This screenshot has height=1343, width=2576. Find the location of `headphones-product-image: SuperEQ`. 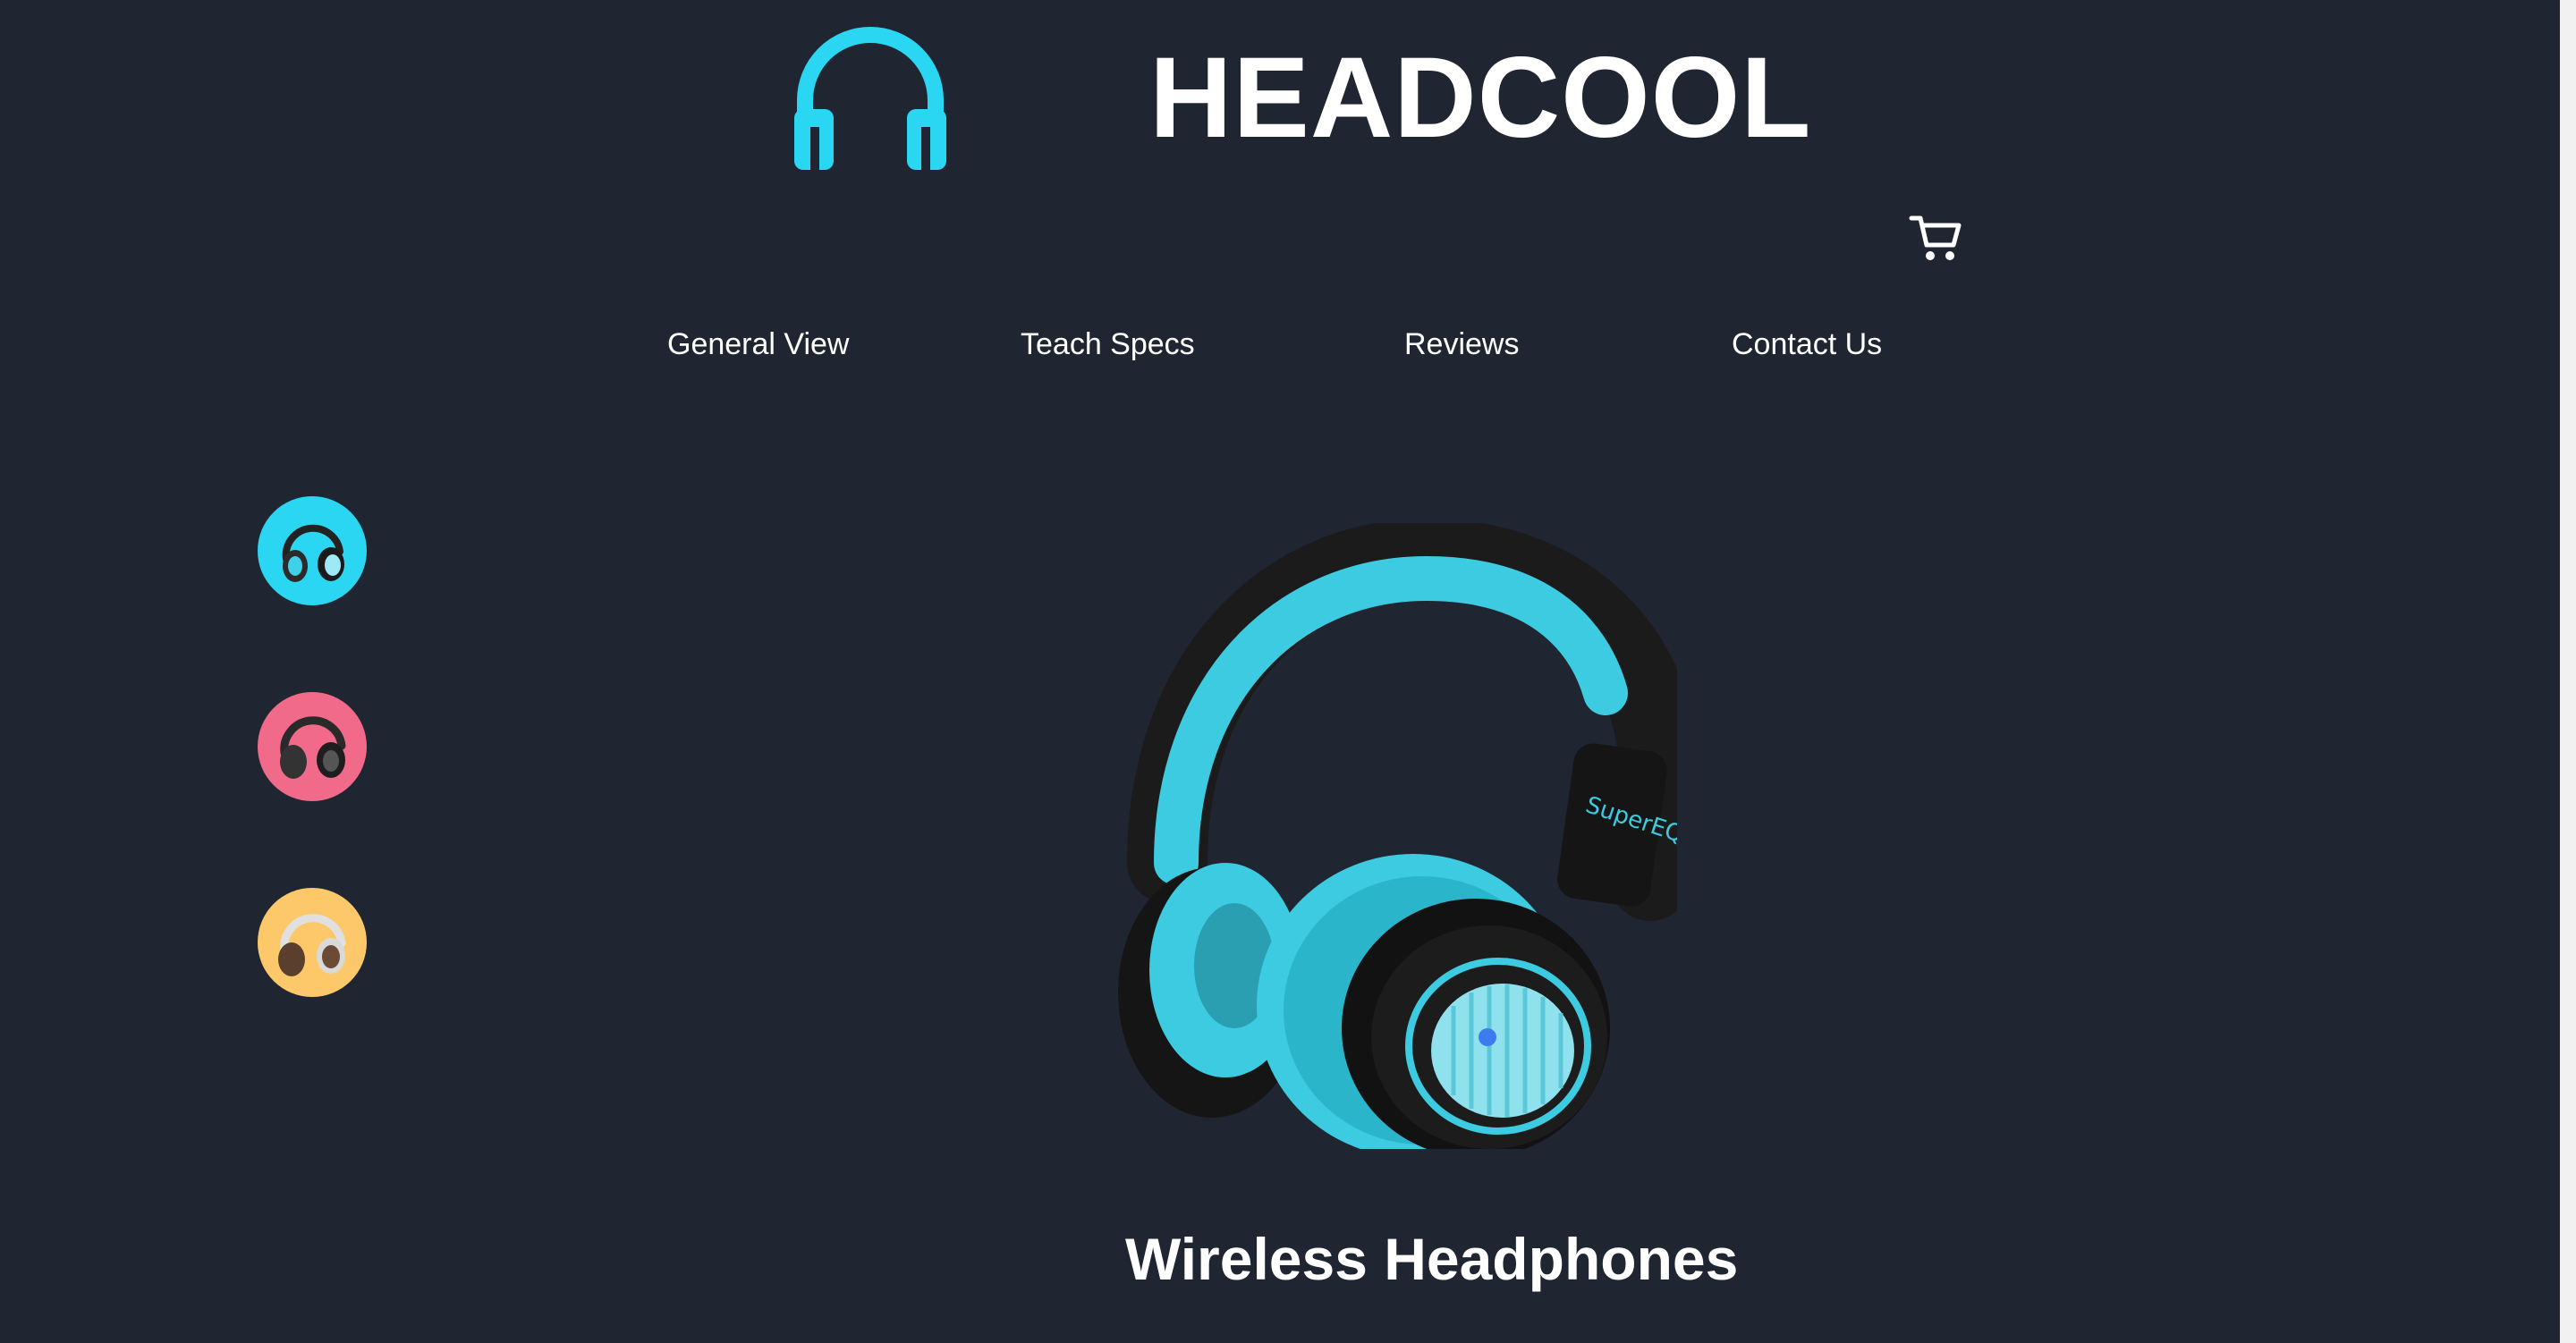

headphones-product-image: SuperEQ is located at coordinates (1384, 838).